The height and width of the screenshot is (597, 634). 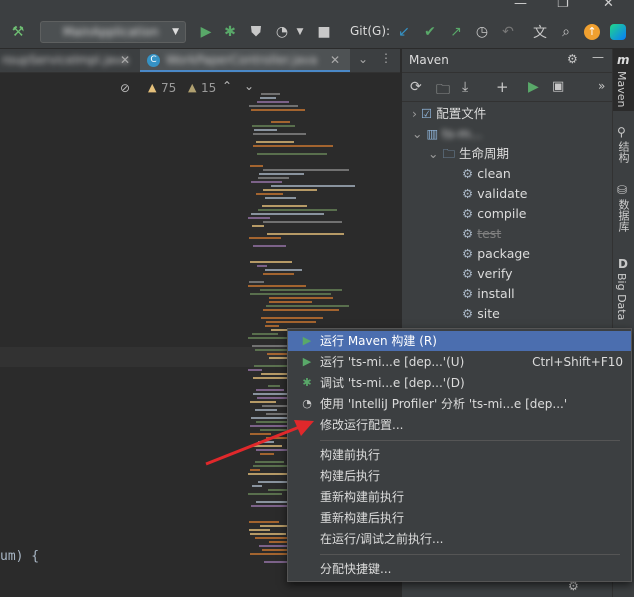 What do you see at coordinates (459, 341) in the screenshot?
I see `menu-item-run-maven-build: ▶ 运行 Maven 构建 (R)` at bounding box center [459, 341].